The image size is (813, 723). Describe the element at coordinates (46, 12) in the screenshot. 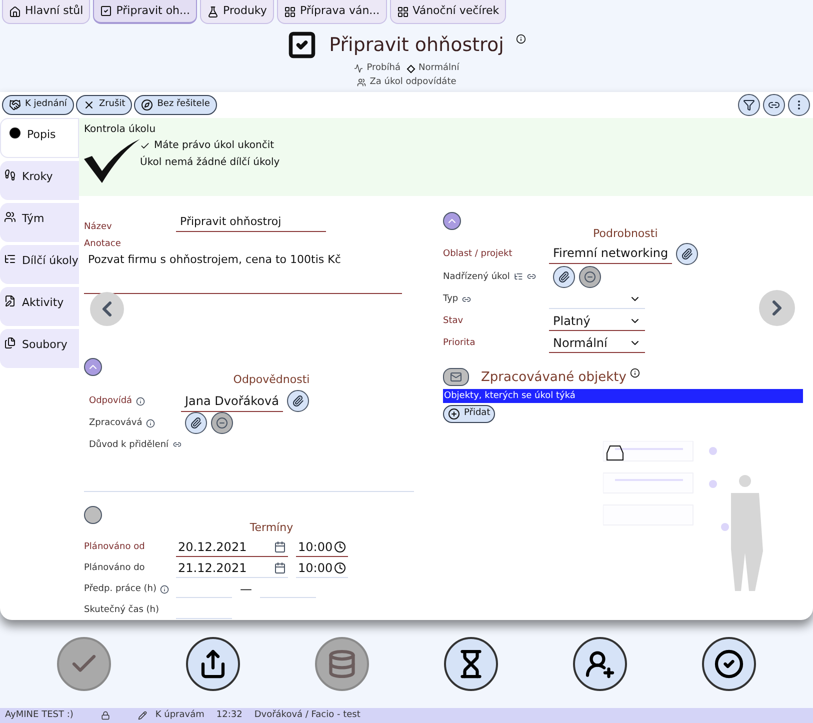

I see `tab: Hlavní stůl` at that location.